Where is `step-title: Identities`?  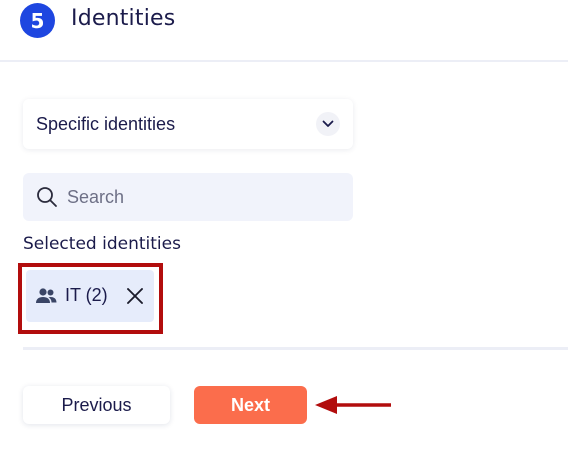
step-title: Identities is located at coordinates (123, 18).